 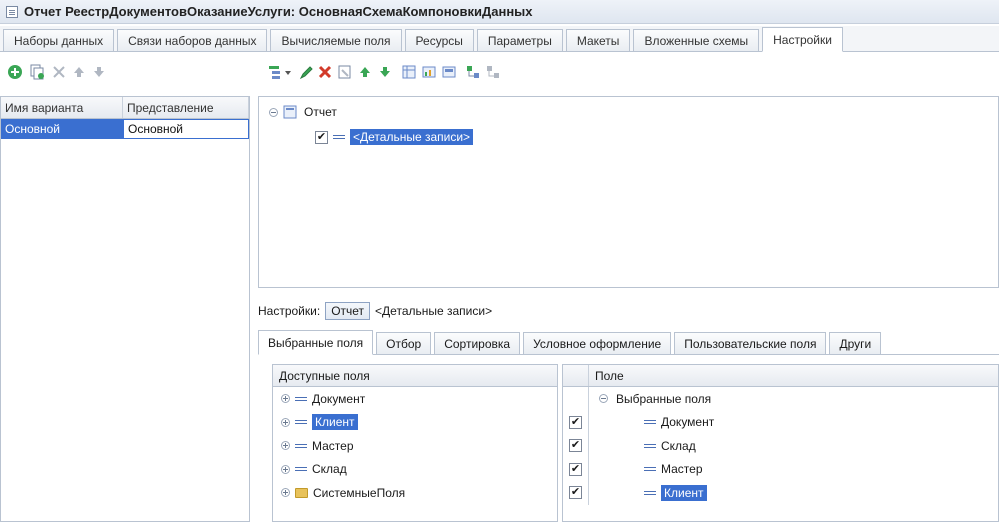 I want to click on group-row: Выбранные поля, so click(x=650, y=399).